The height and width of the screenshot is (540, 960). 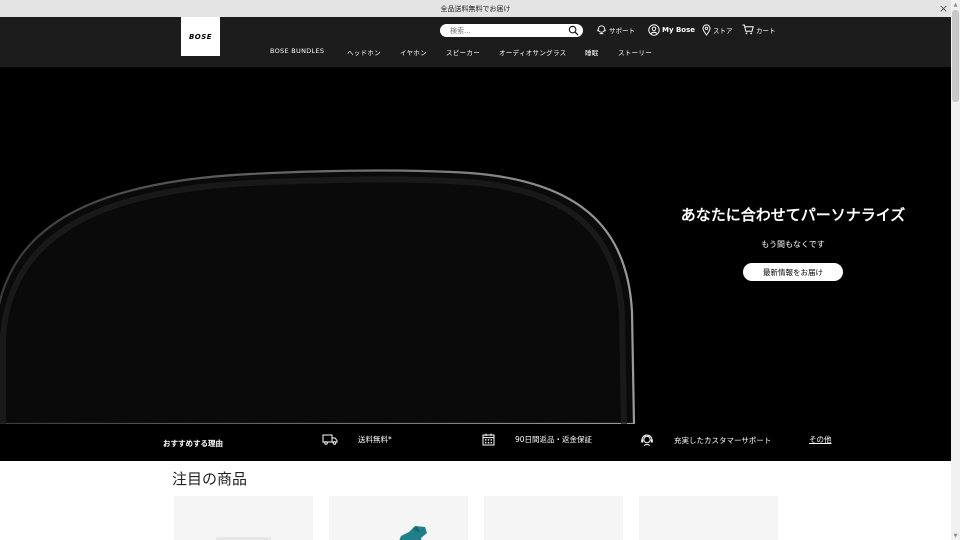 What do you see at coordinates (375, 439) in the screenshot?
I see `reason-label: 送料無料*` at bounding box center [375, 439].